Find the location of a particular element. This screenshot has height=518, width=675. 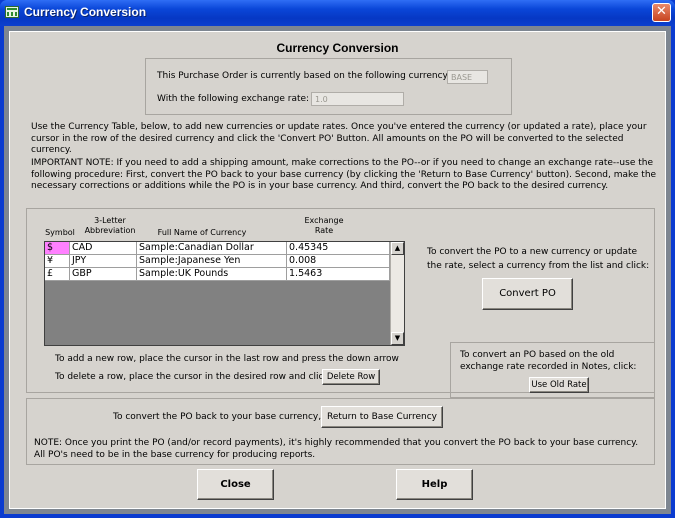

cell-full-name: Sample:UK Pounds is located at coordinates (212, 274).